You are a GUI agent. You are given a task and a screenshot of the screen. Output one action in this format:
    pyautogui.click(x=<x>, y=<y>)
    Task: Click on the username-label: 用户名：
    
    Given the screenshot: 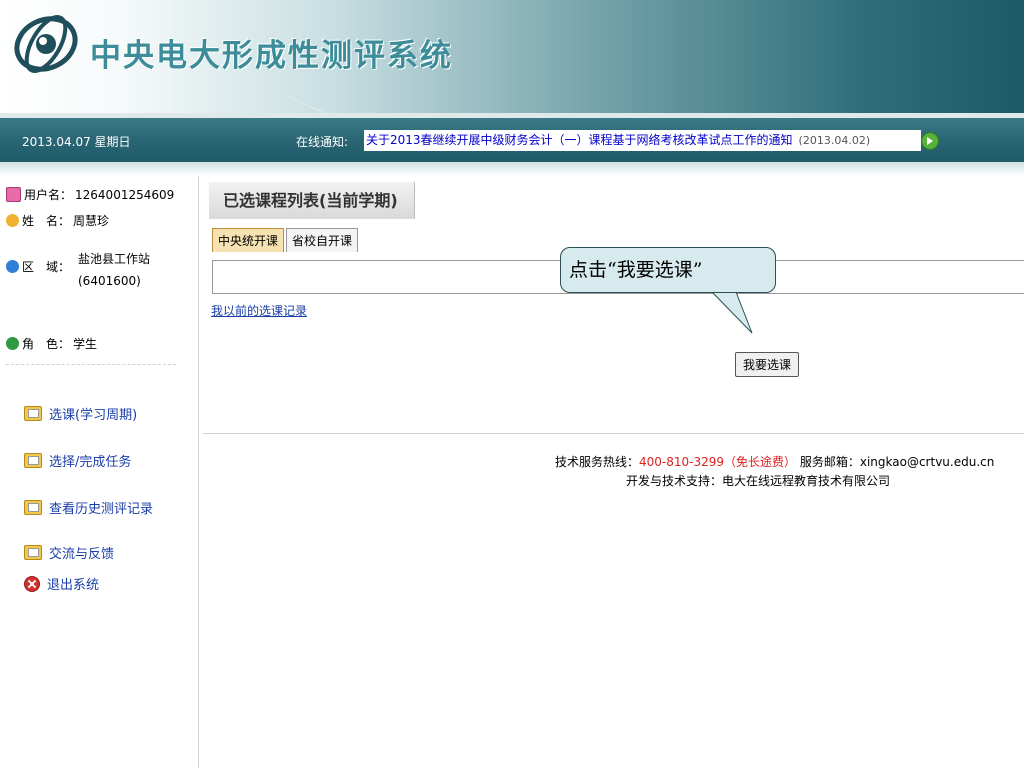 What is the action you would take?
    pyautogui.click(x=48, y=195)
    